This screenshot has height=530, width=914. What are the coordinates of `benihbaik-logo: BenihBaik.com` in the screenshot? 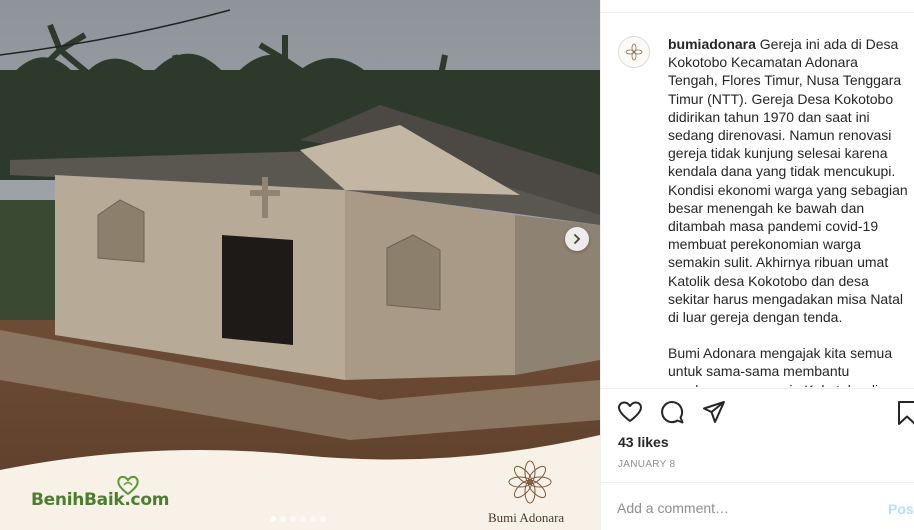 It's located at (100, 492).